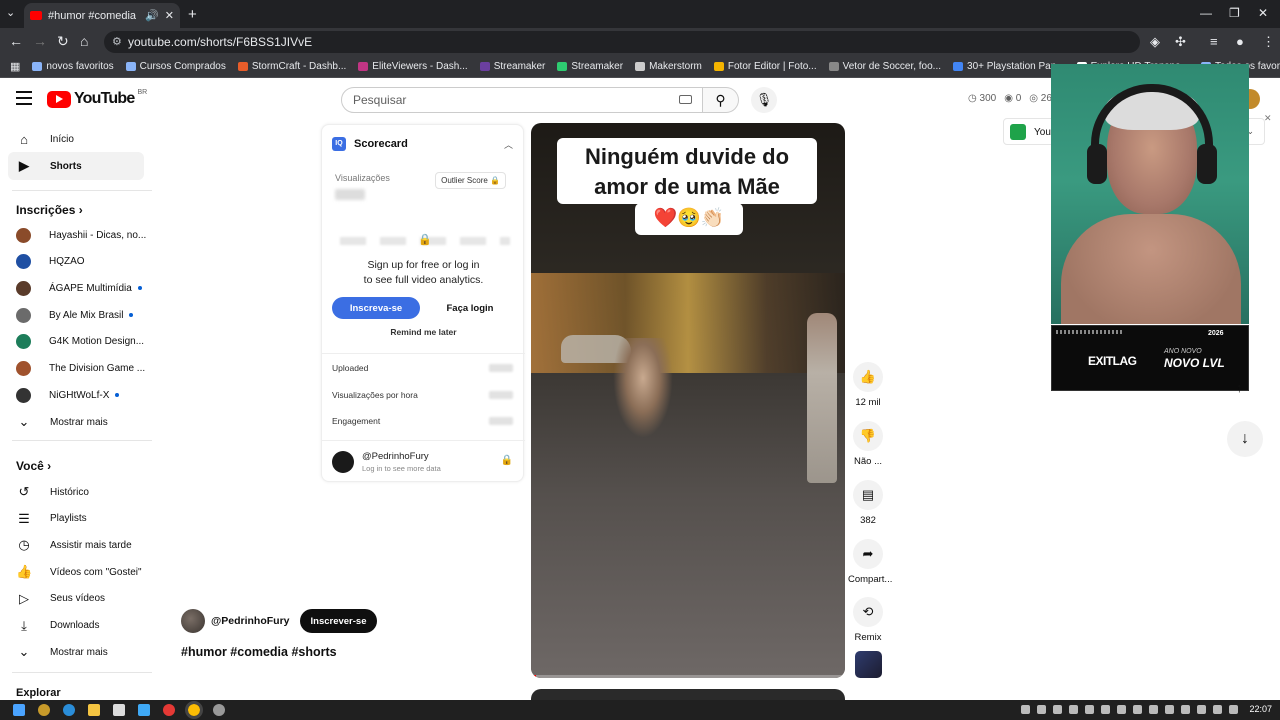 The width and height of the screenshot is (1280, 720). I want to click on sidebar-item-your-videos: ▷ Seus vídeos, so click(76, 599).